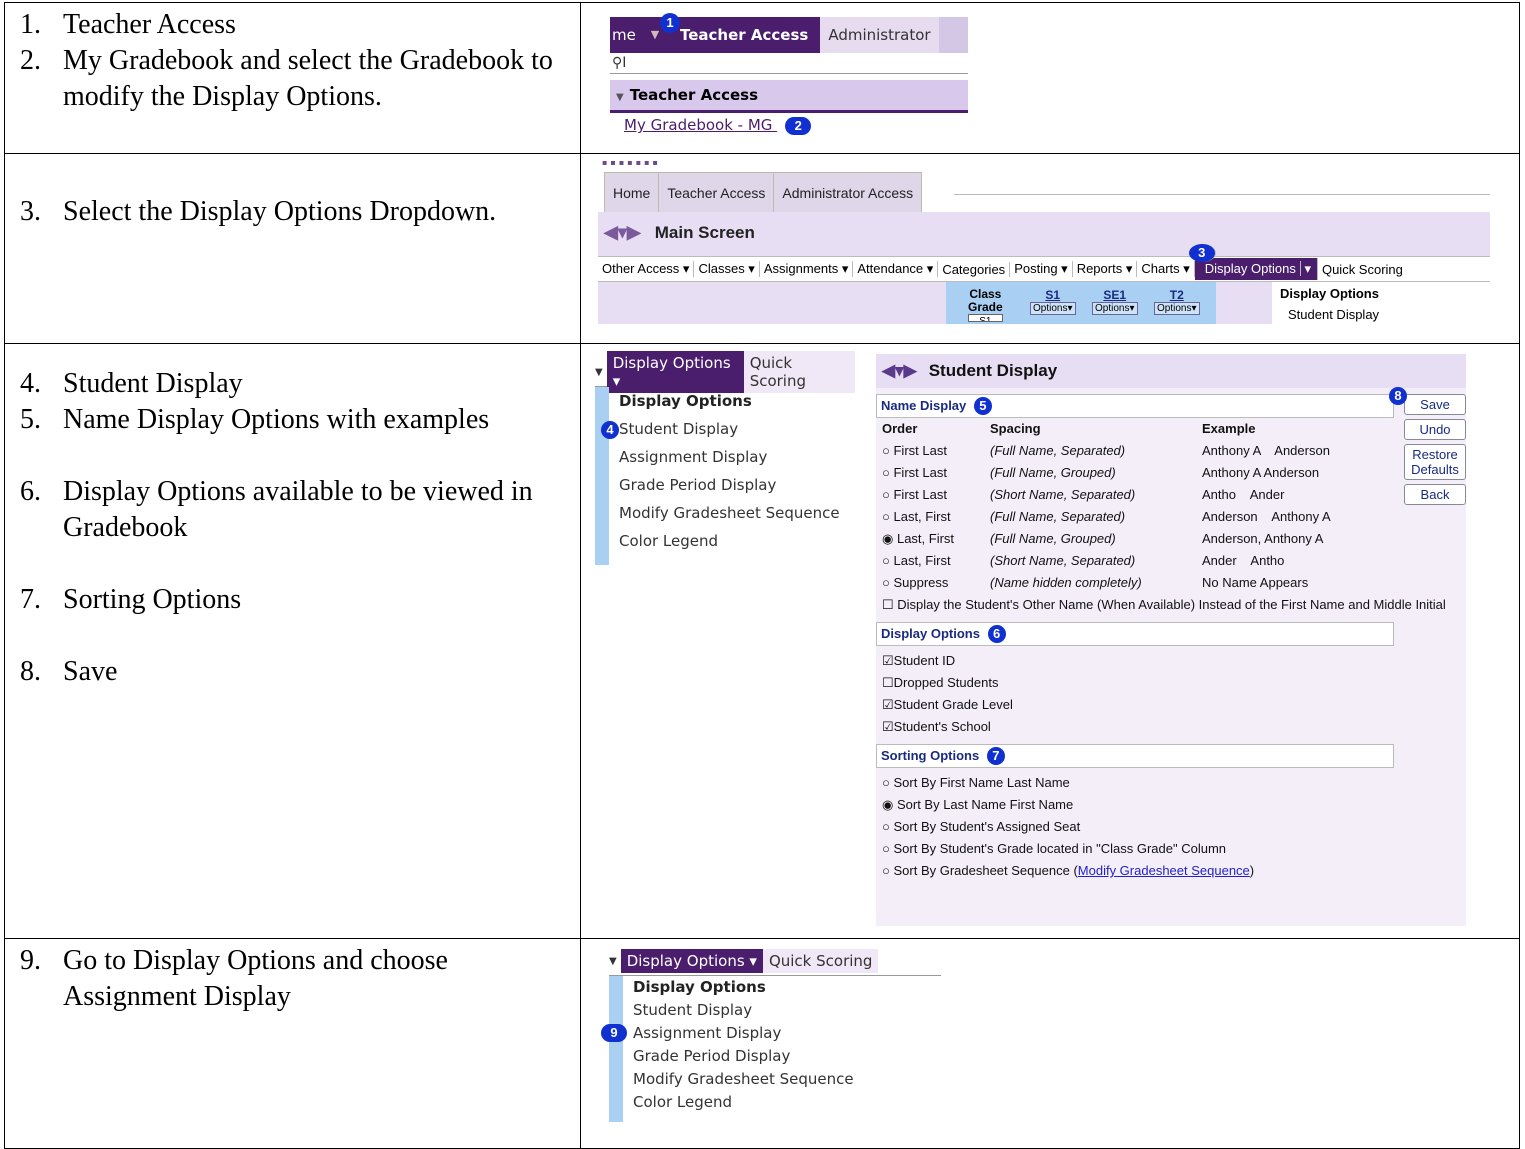 This screenshot has width=1525, height=1149. I want to click on display-option: ☑Student's School, so click(1171, 727).